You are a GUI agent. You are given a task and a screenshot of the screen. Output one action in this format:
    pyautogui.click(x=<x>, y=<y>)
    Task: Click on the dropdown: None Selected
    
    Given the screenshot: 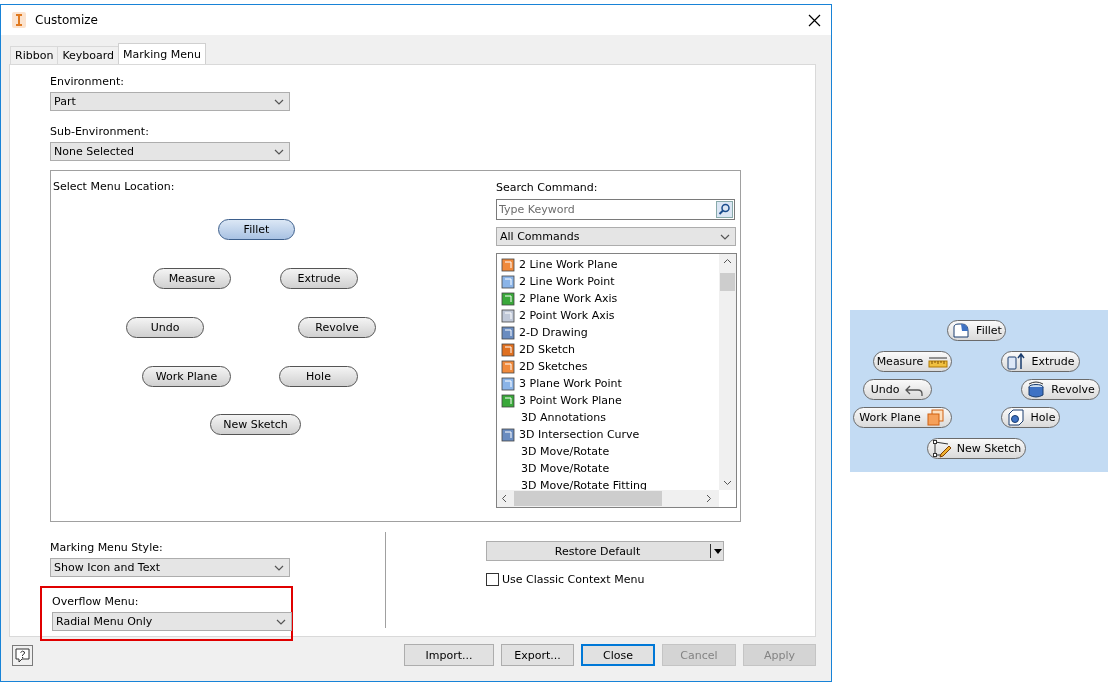 What is the action you would take?
    pyautogui.click(x=170, y=151)
    